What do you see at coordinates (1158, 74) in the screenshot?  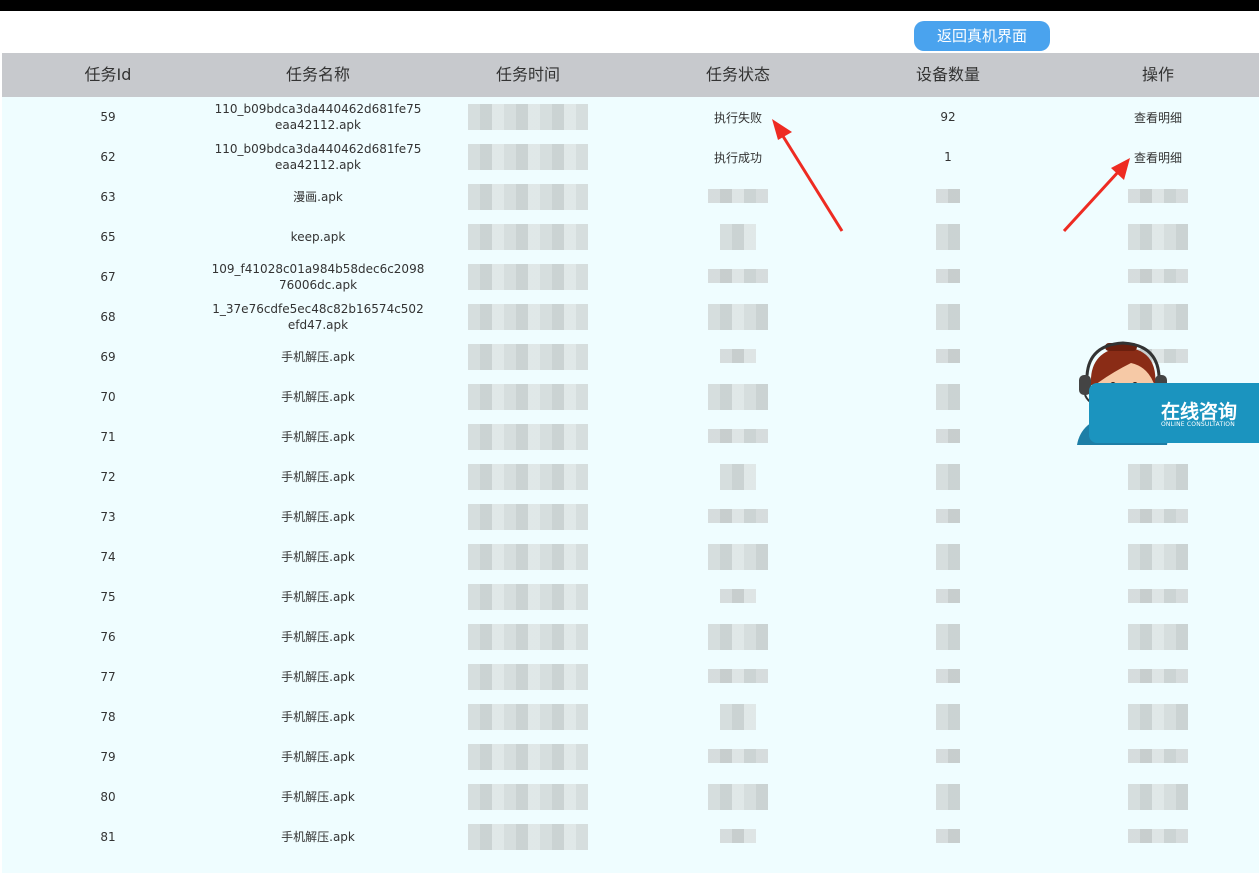 I see `header-actions: 操作` at bounding box center [1158, 74].